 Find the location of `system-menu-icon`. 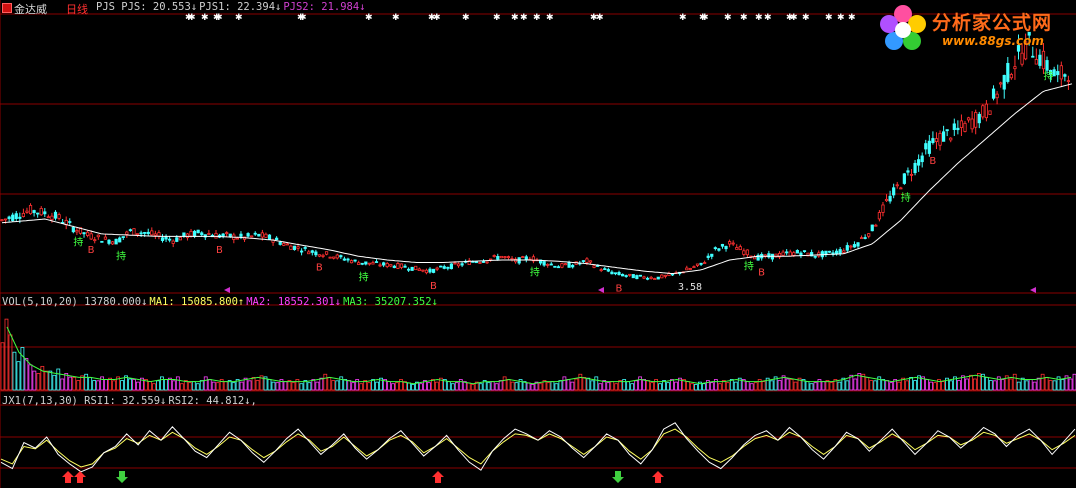

system-menu-icon is located at coordinates (7, 8).